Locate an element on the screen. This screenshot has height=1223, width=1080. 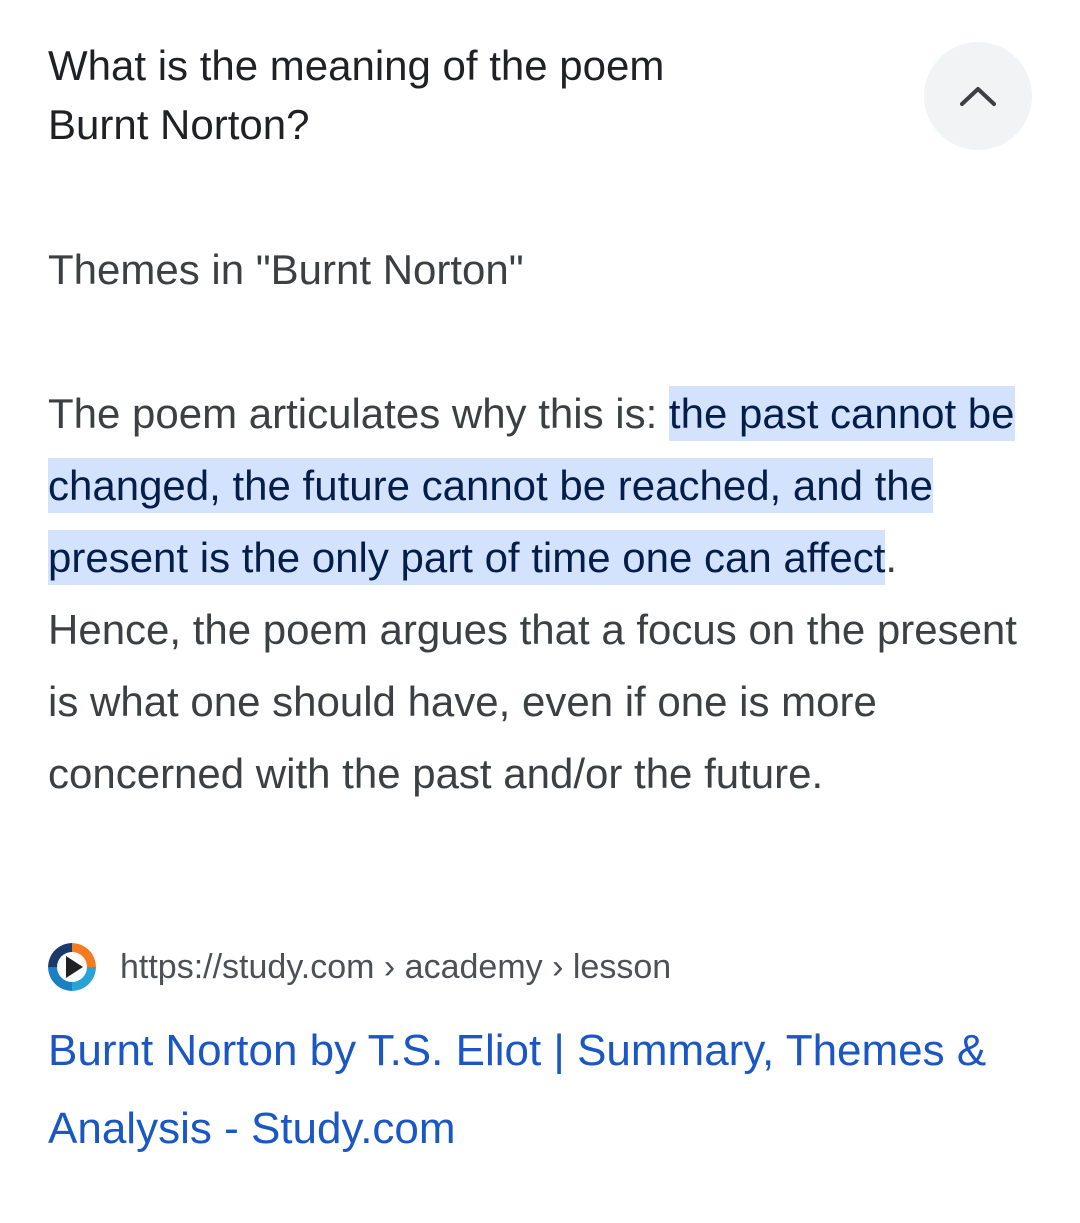
collapse-button is located at coordinates (978, 96).